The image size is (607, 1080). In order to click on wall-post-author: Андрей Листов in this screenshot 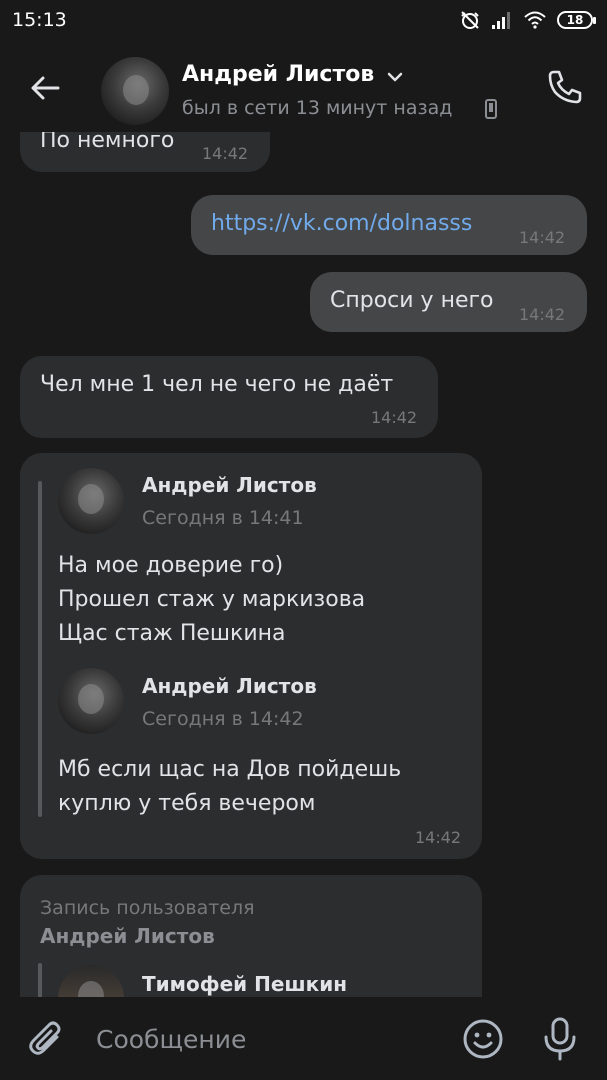, I will do `click(127, 936)`.